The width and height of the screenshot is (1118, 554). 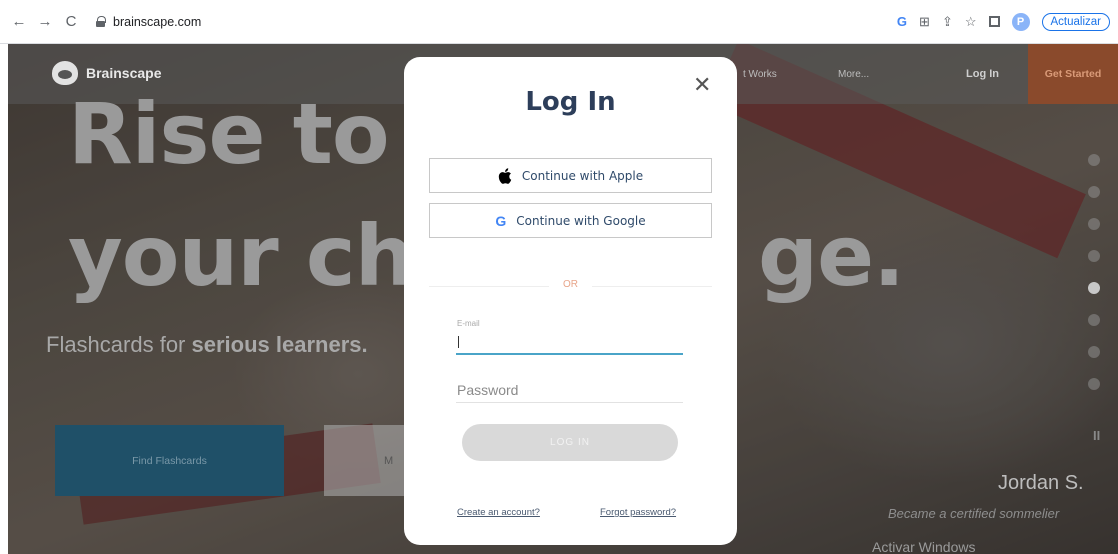 I want to click on apple-button-label: Continue with Apple, so click(x=582, y=175).